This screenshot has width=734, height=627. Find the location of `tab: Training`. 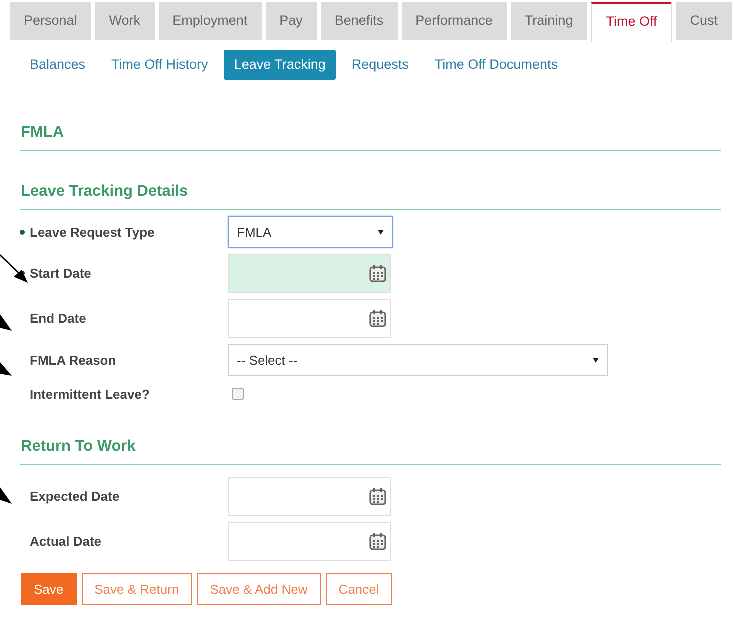

tab: Training is located at coordinates (549, 21).